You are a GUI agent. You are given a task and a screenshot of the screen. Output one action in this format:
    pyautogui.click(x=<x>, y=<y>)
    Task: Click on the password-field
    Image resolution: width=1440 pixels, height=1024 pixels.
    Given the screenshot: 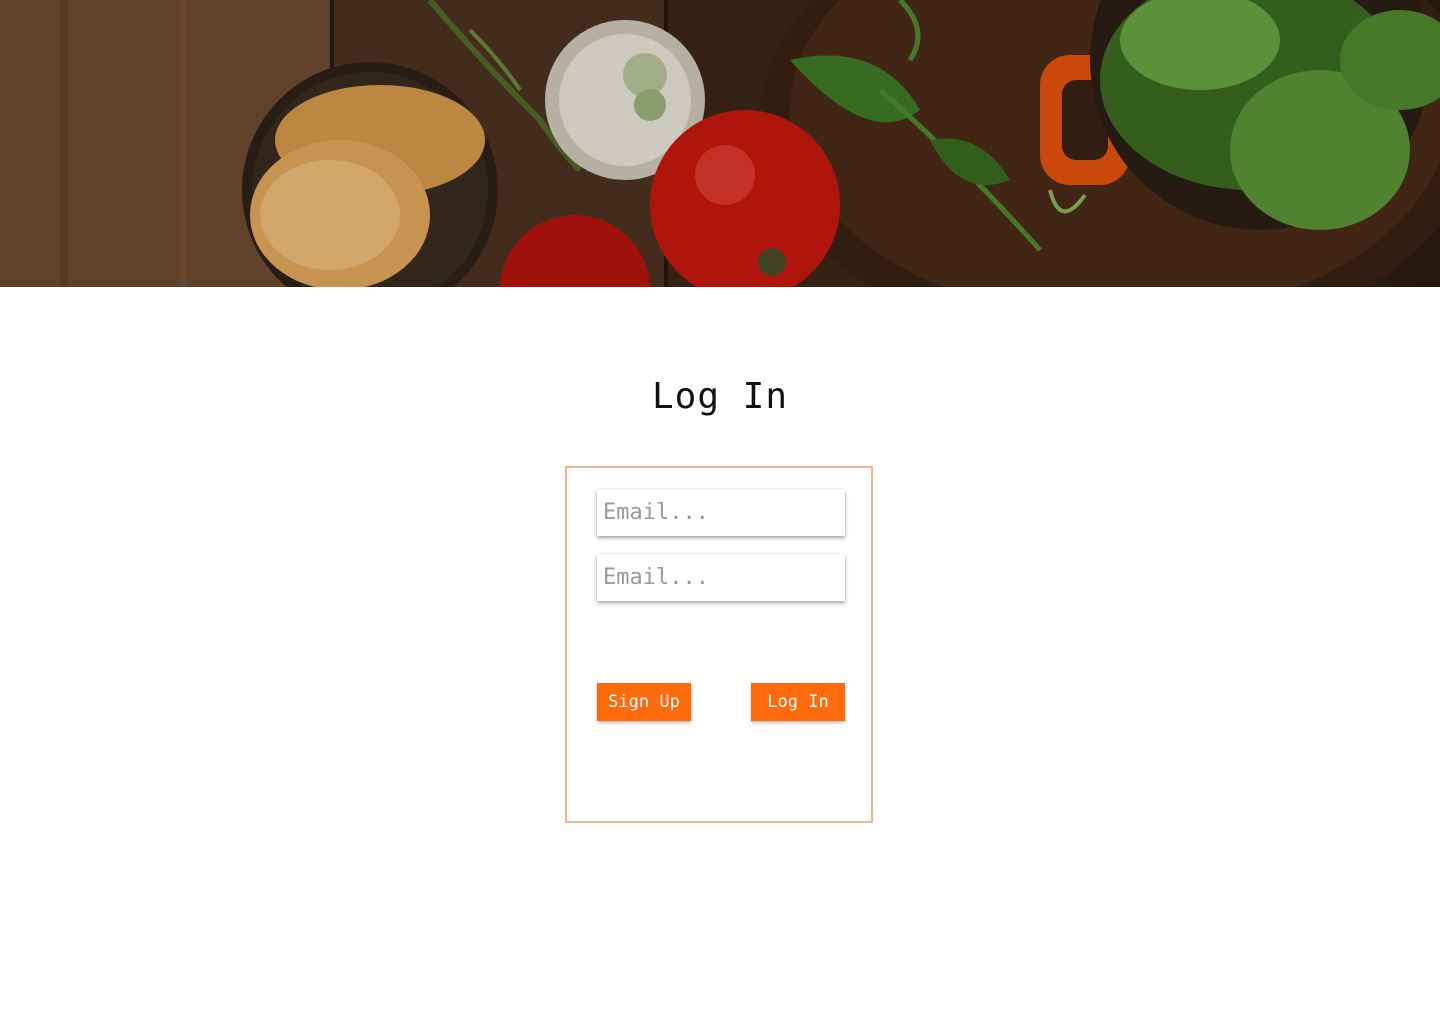 What is the action you would take?
    pyautogui.click(x=721, y=577)
    